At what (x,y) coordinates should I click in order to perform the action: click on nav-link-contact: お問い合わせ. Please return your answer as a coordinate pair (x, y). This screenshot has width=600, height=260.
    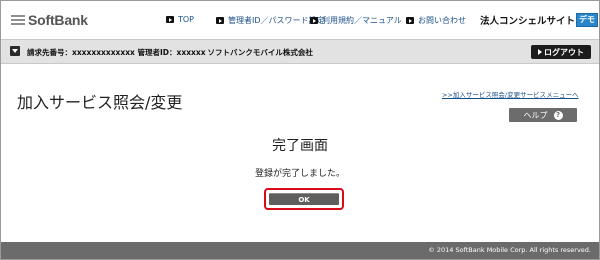
    Looking at the image, I should click on (436, 20).